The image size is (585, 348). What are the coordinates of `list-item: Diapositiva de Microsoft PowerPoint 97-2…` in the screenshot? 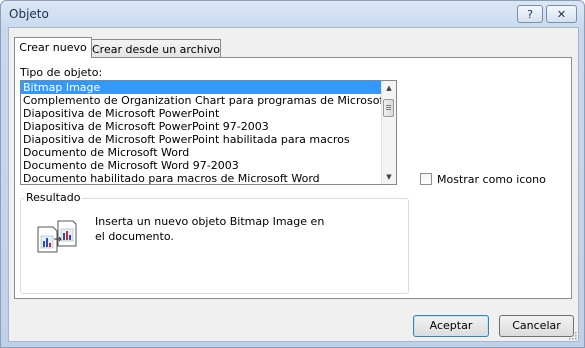 It's located at (203, 126).